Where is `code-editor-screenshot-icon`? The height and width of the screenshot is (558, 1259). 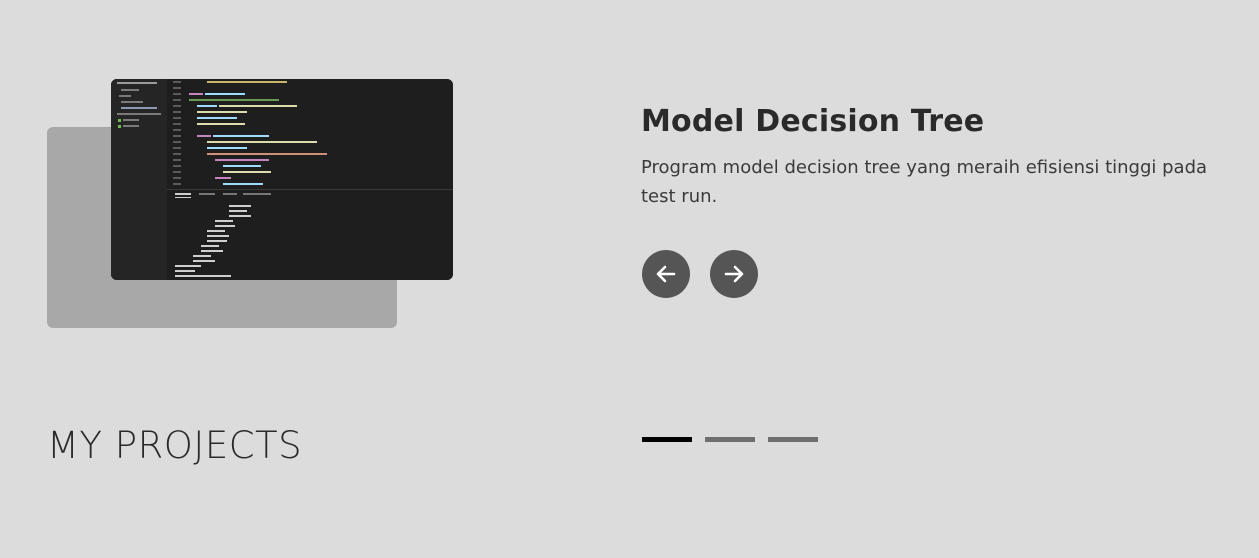 code-editor-screenshot-icon is located at coordinates (282, 179).